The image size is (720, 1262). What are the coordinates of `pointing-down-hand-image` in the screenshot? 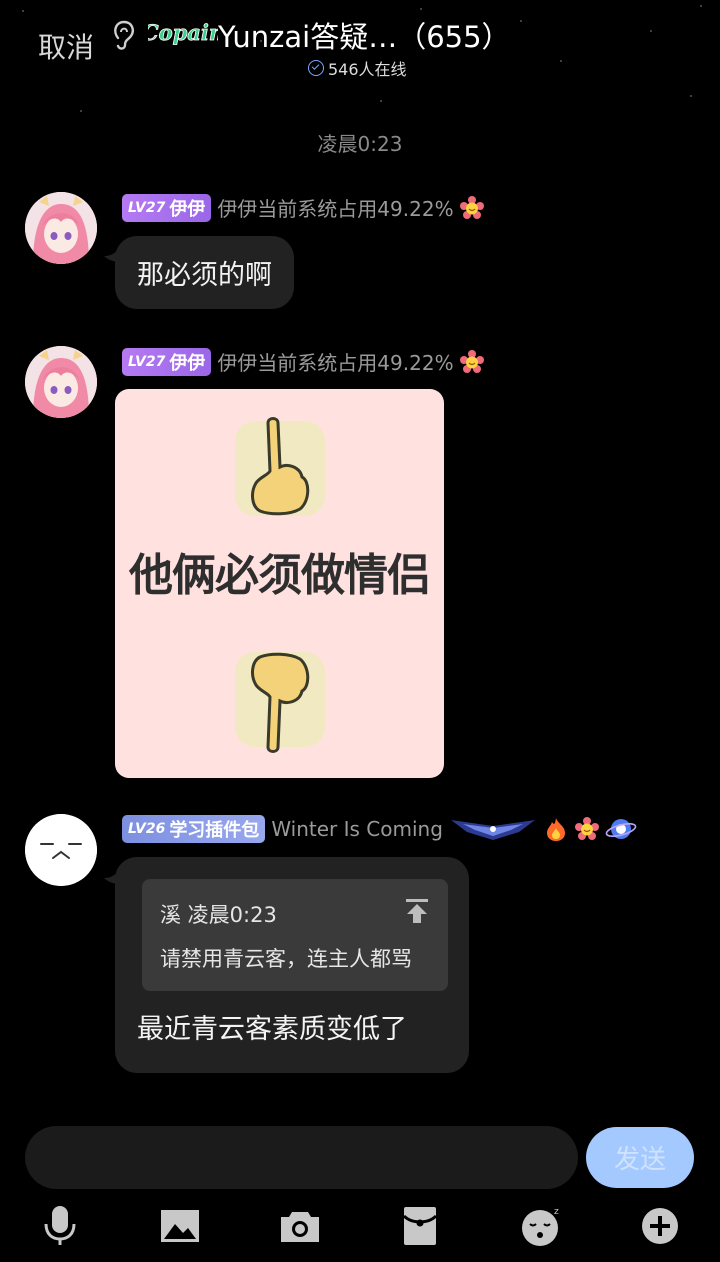 It's located at (280, 702).